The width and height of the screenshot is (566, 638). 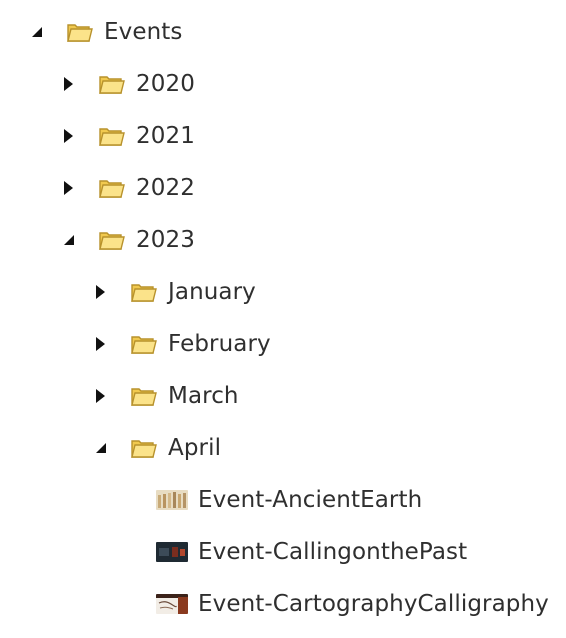 I want to click on tree-node-label: January, so click(x=212, y=292).